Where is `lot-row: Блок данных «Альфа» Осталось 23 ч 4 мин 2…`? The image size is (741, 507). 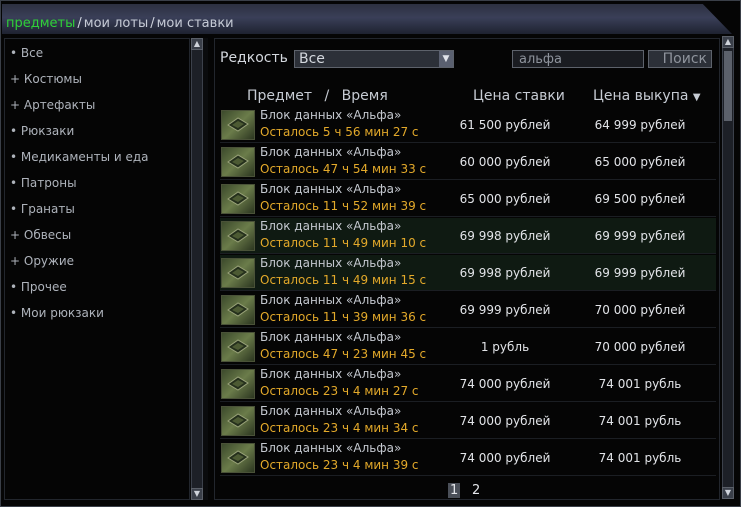 lot-row: Блок данных «Альфа» Осталось 23 ч 4 мин 2… is located at coordinates (468, 384).